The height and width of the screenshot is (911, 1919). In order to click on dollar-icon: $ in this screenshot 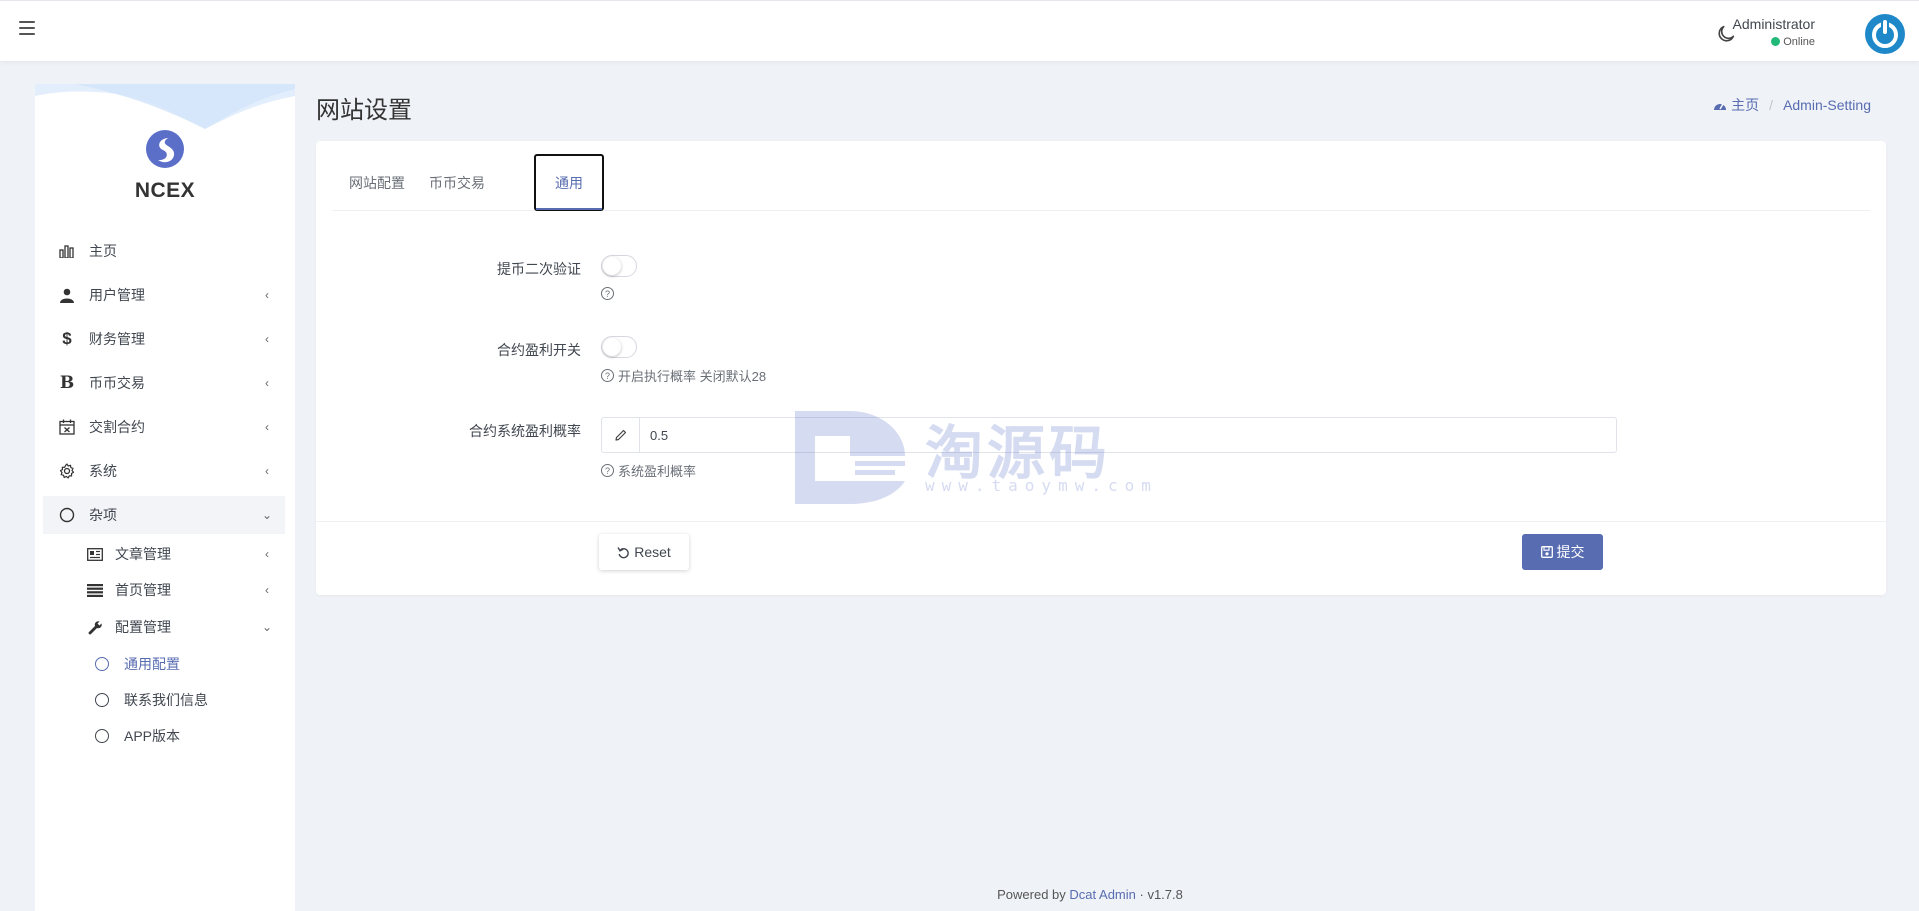, I will do `click(67, 338)`.